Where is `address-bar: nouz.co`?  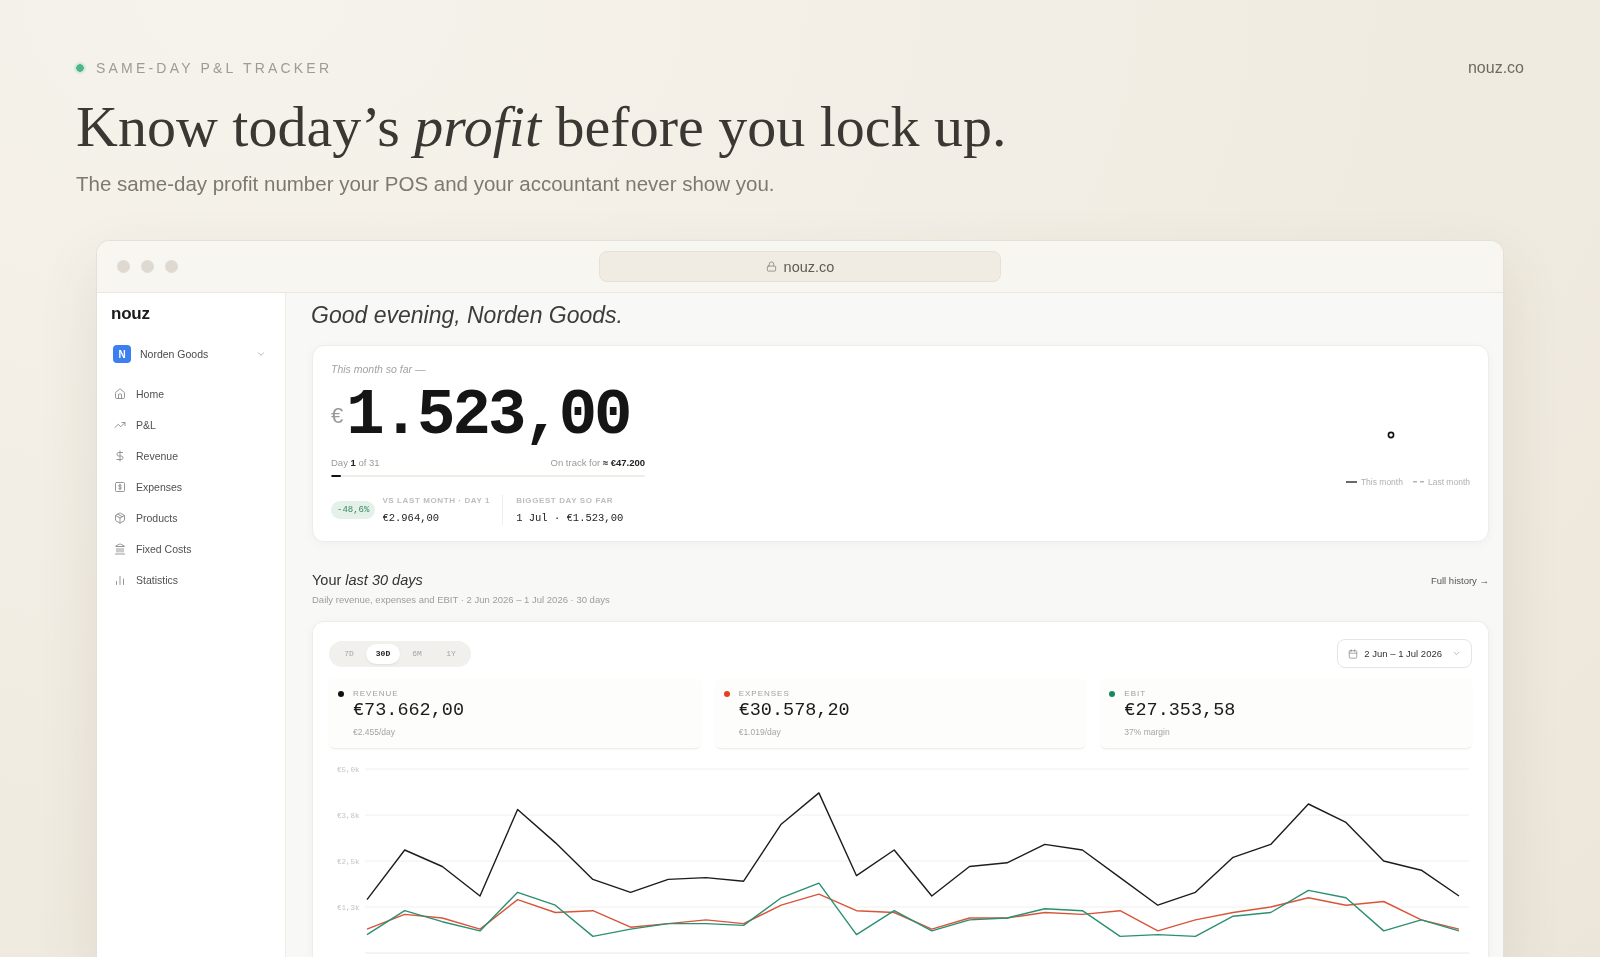
address-bar: nouz.co is located at coordinates (800, 266).